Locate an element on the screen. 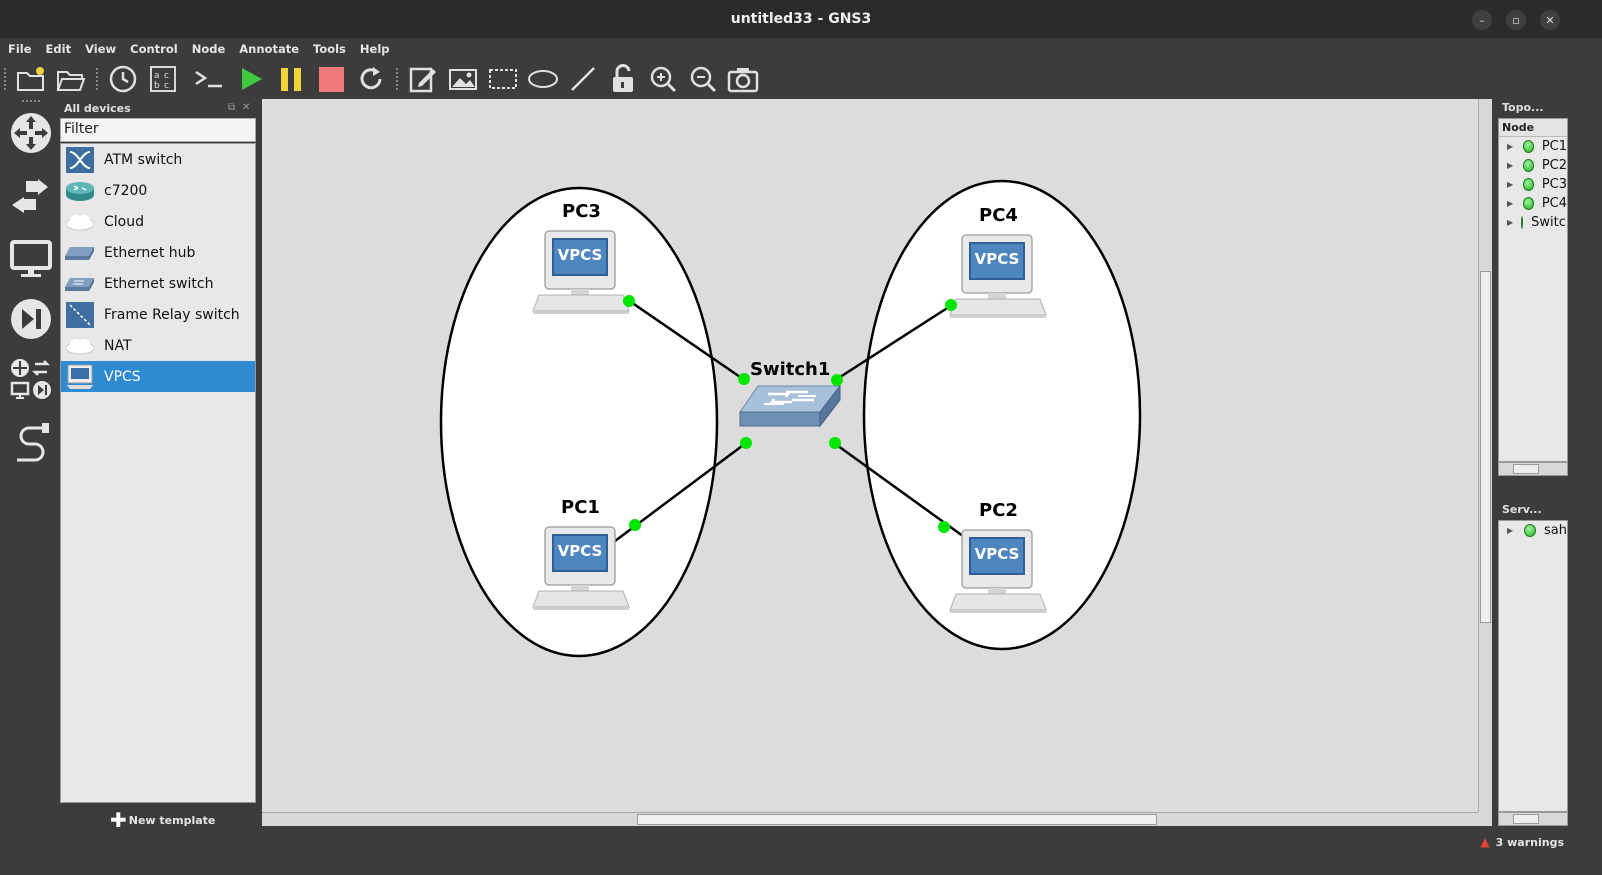  browse-switches-button is located at coordinates (31, 197).